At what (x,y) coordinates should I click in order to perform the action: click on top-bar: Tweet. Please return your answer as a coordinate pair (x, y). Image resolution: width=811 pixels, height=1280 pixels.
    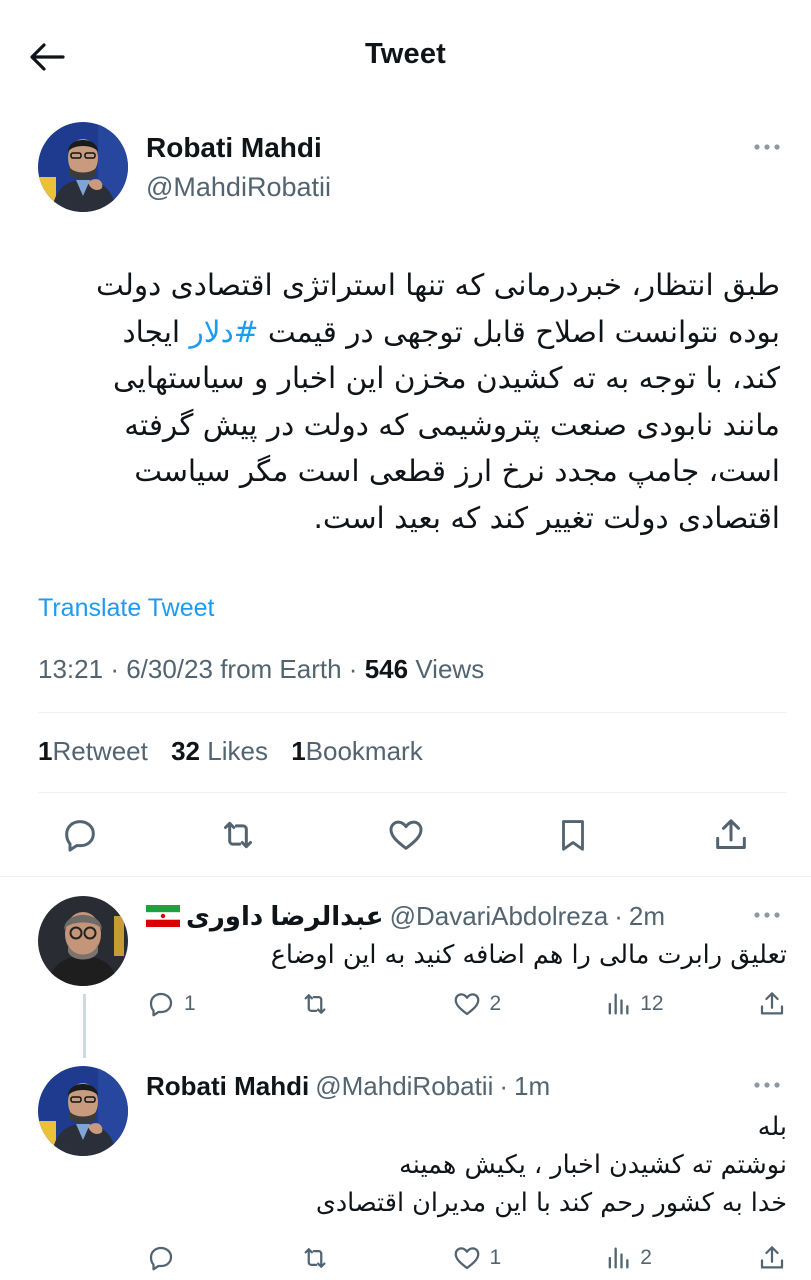
    Looking at the image, I should click on (405, 56).